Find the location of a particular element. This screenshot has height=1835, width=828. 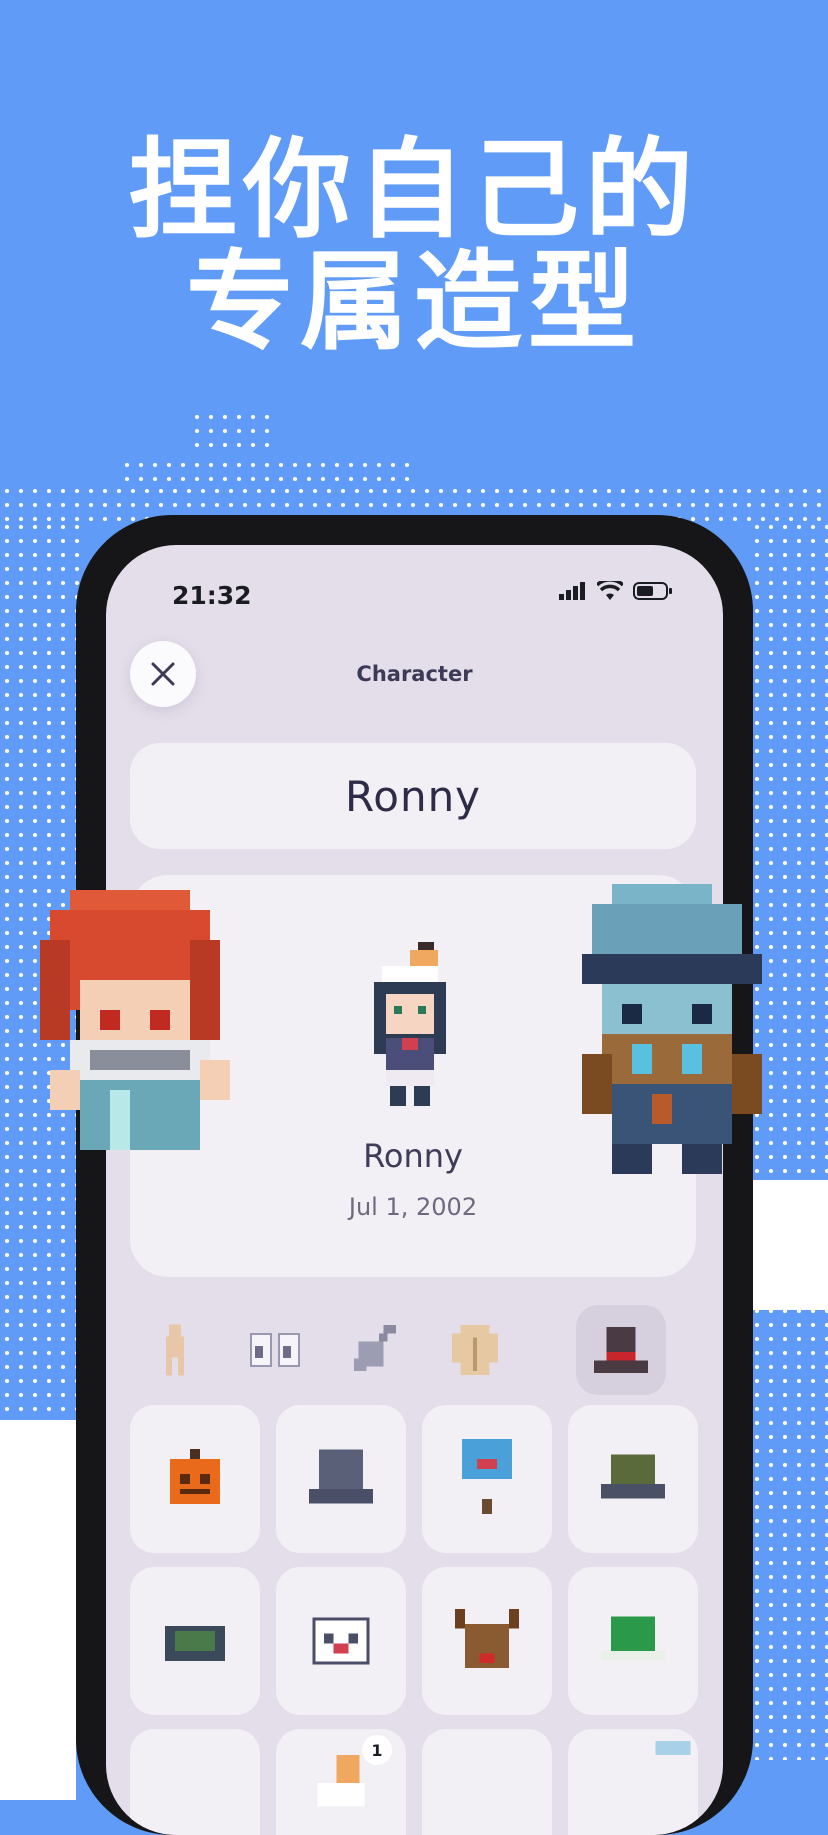

hat-item-pumpkin is located at coordinates (195, 1479).